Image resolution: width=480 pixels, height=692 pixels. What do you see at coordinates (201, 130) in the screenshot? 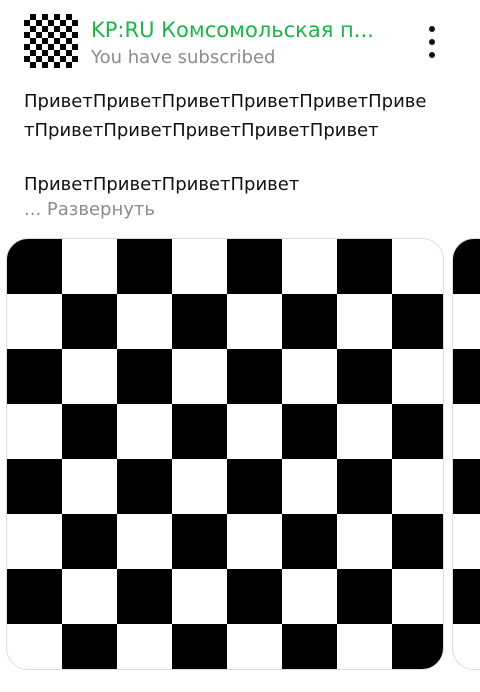
I see `post-text-line: тПриветПриветПриветПриветПривет` at bounding box center [201, 130].